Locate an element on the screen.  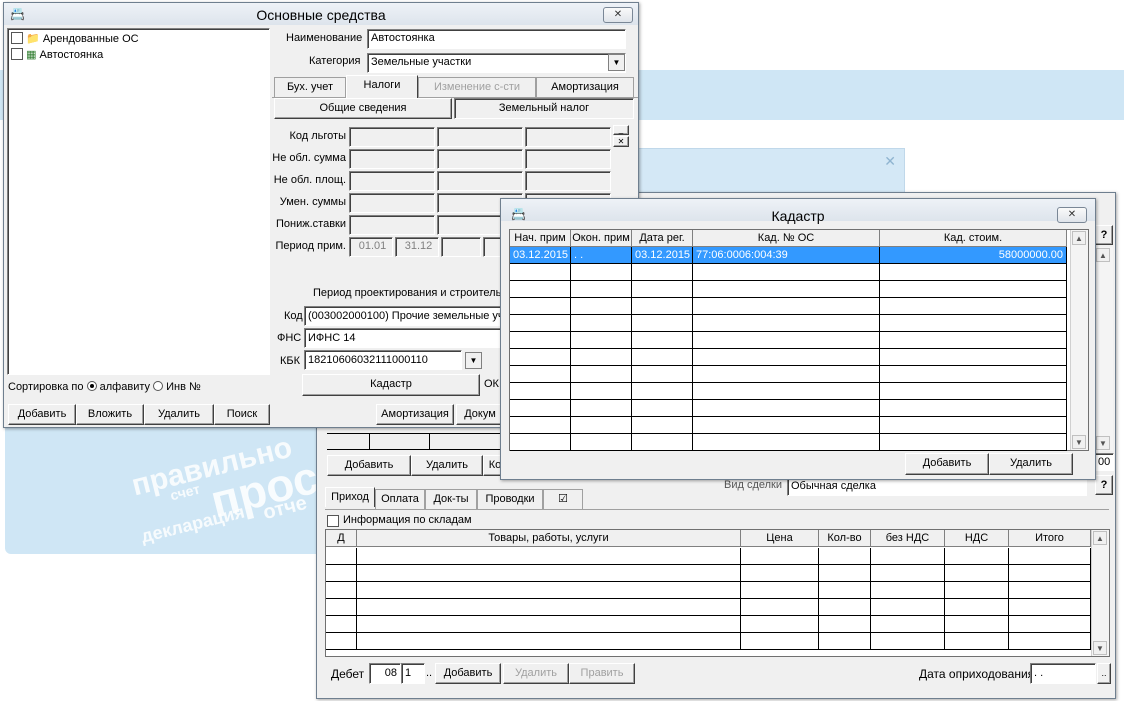
kbk-field: 18210606032111000110 is located at coordinates (383, 360).